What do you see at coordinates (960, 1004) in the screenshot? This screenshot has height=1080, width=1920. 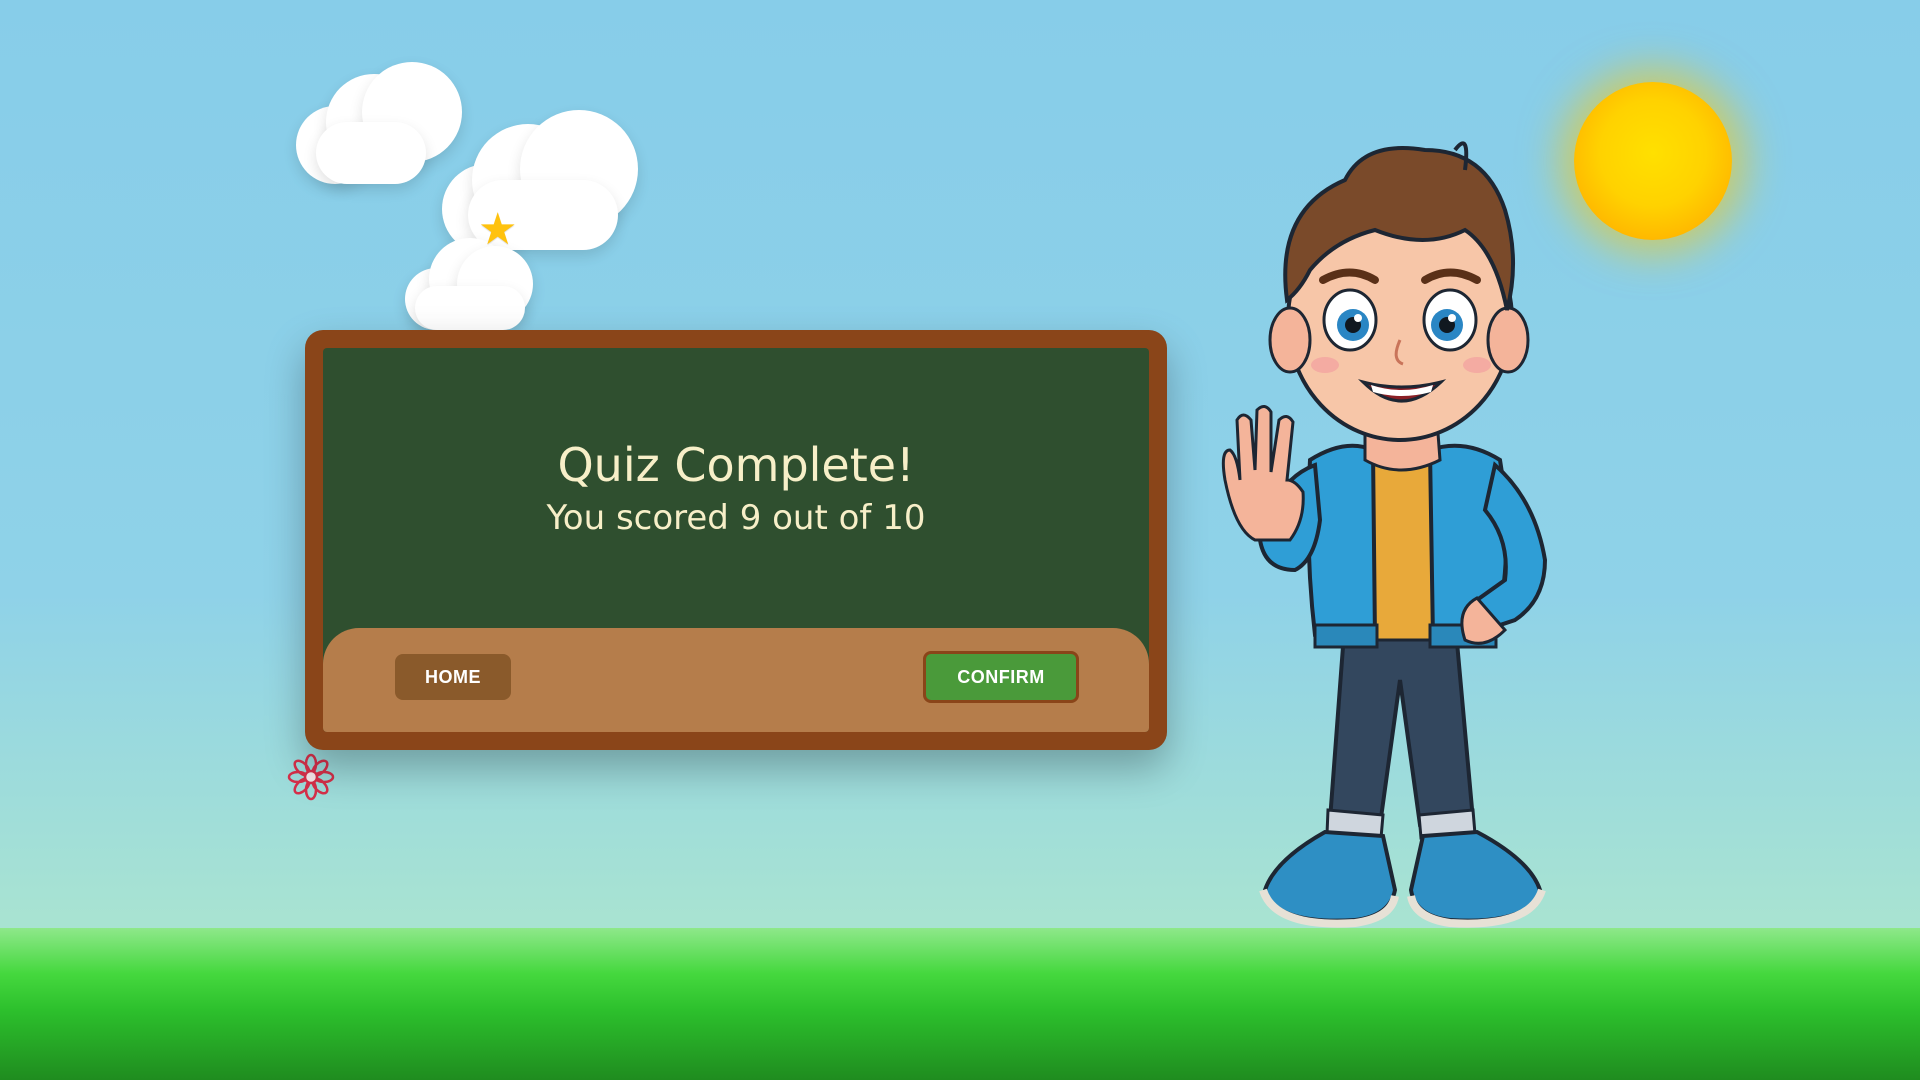 I see `grass-ground` at bounding box center [960, 1004].